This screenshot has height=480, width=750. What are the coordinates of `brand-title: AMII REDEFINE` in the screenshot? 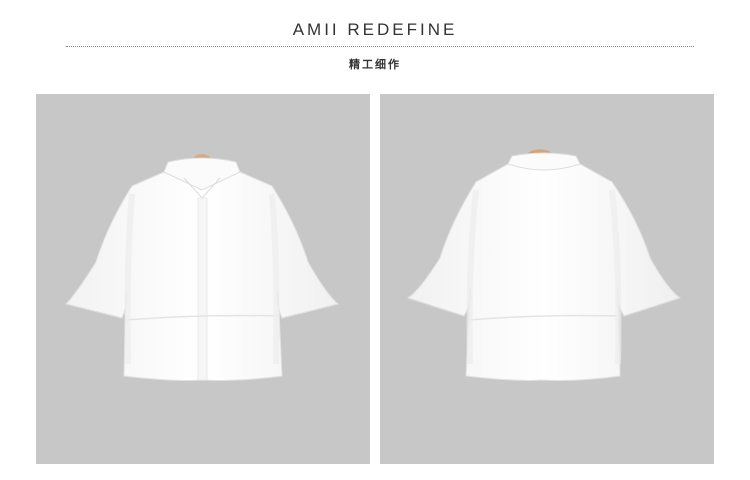 It's located at (375, 29).